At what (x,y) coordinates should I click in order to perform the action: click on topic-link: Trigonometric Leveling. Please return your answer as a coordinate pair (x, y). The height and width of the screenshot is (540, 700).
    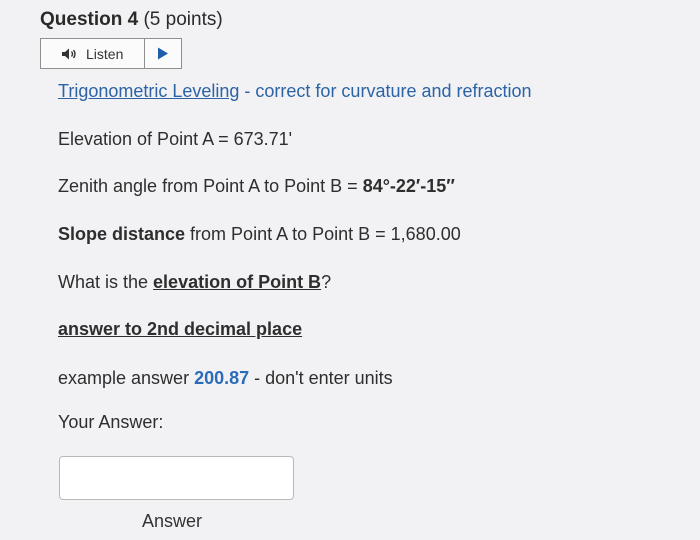
    Looking at the image, I should click on (148, 91).